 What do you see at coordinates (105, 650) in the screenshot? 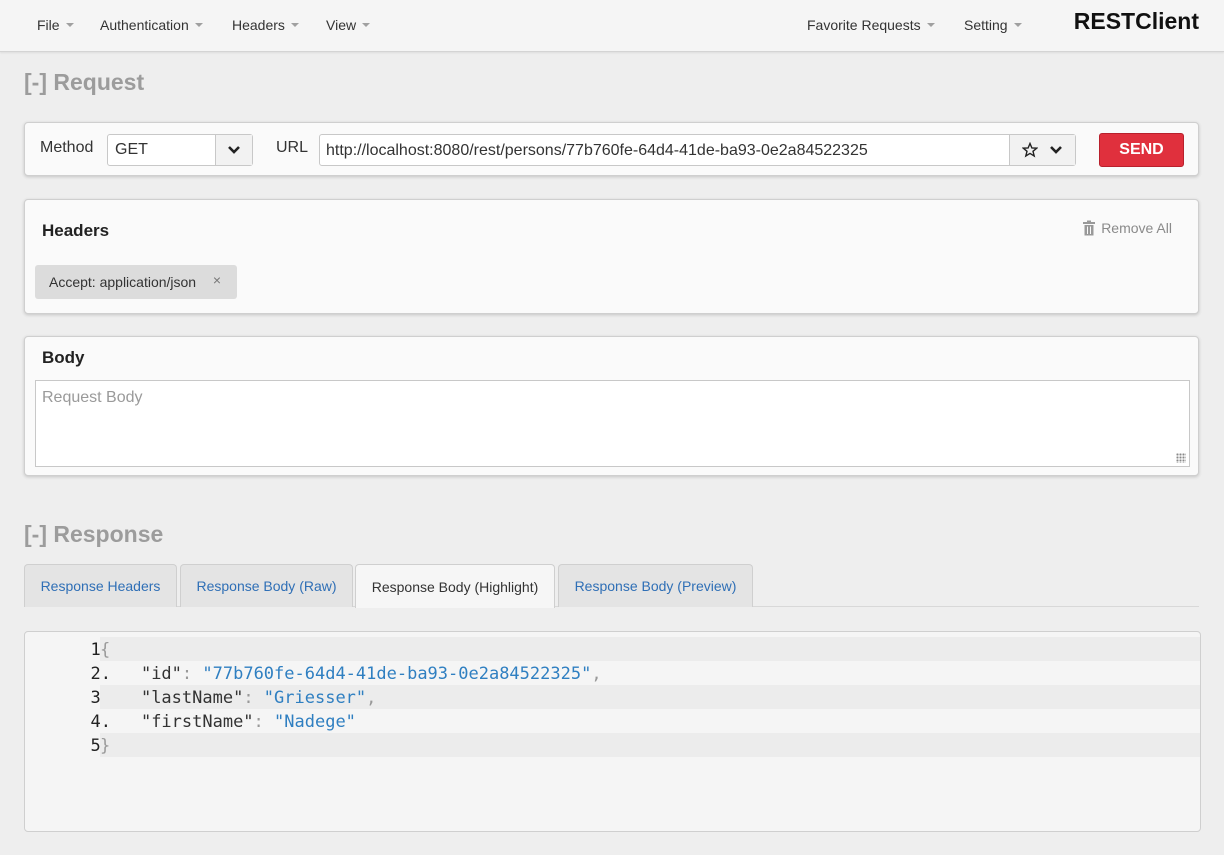
I see `json-brace-open: {` at bounding box center [105, 650].